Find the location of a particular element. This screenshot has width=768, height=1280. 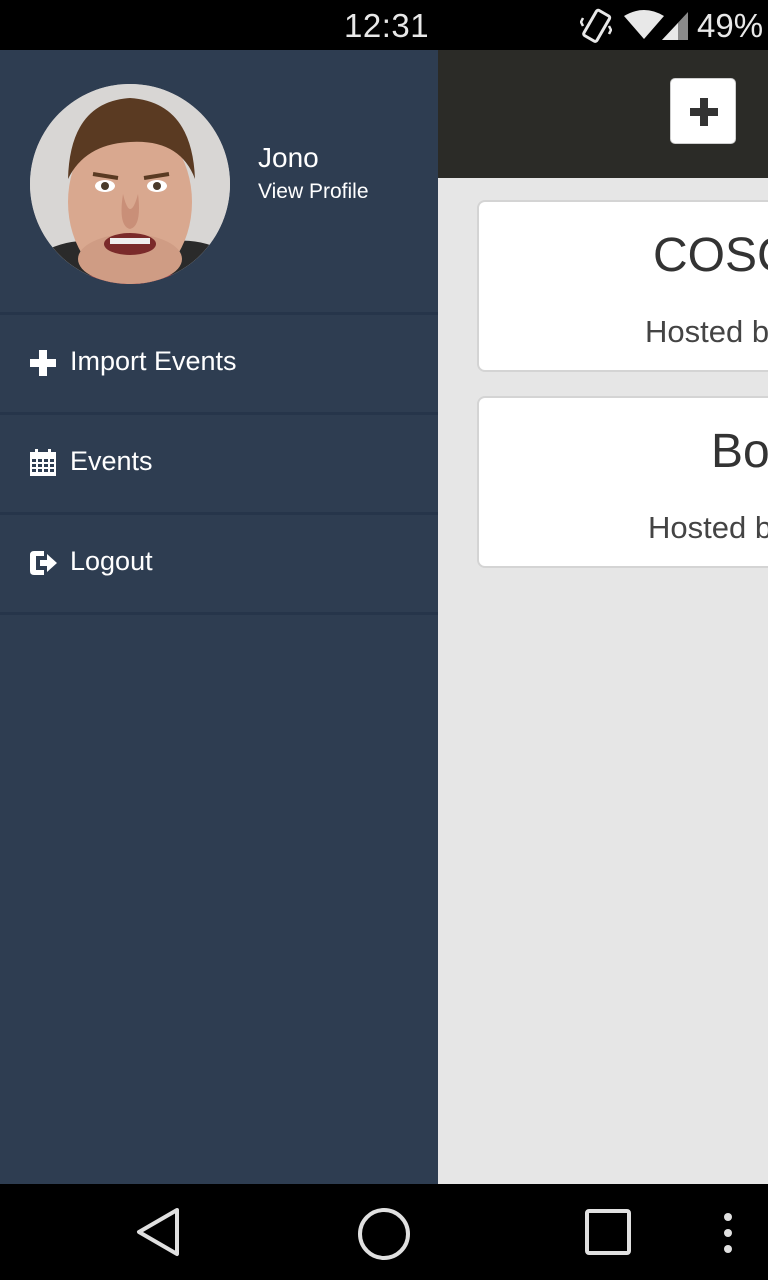

event-host: Hosted b is located at coordinates (708, 527).